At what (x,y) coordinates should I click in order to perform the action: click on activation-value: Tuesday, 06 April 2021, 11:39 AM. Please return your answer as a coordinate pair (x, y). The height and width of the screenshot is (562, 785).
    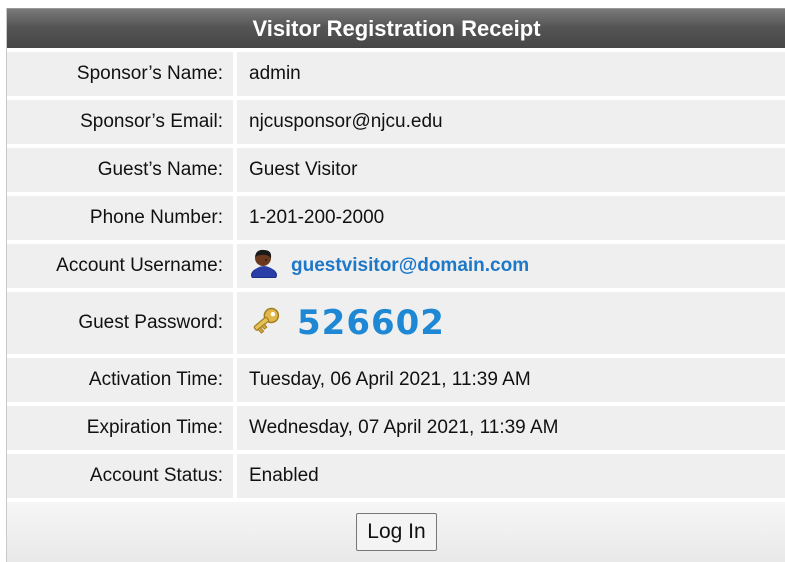
    Looking at the image, I should click on (511, 380).